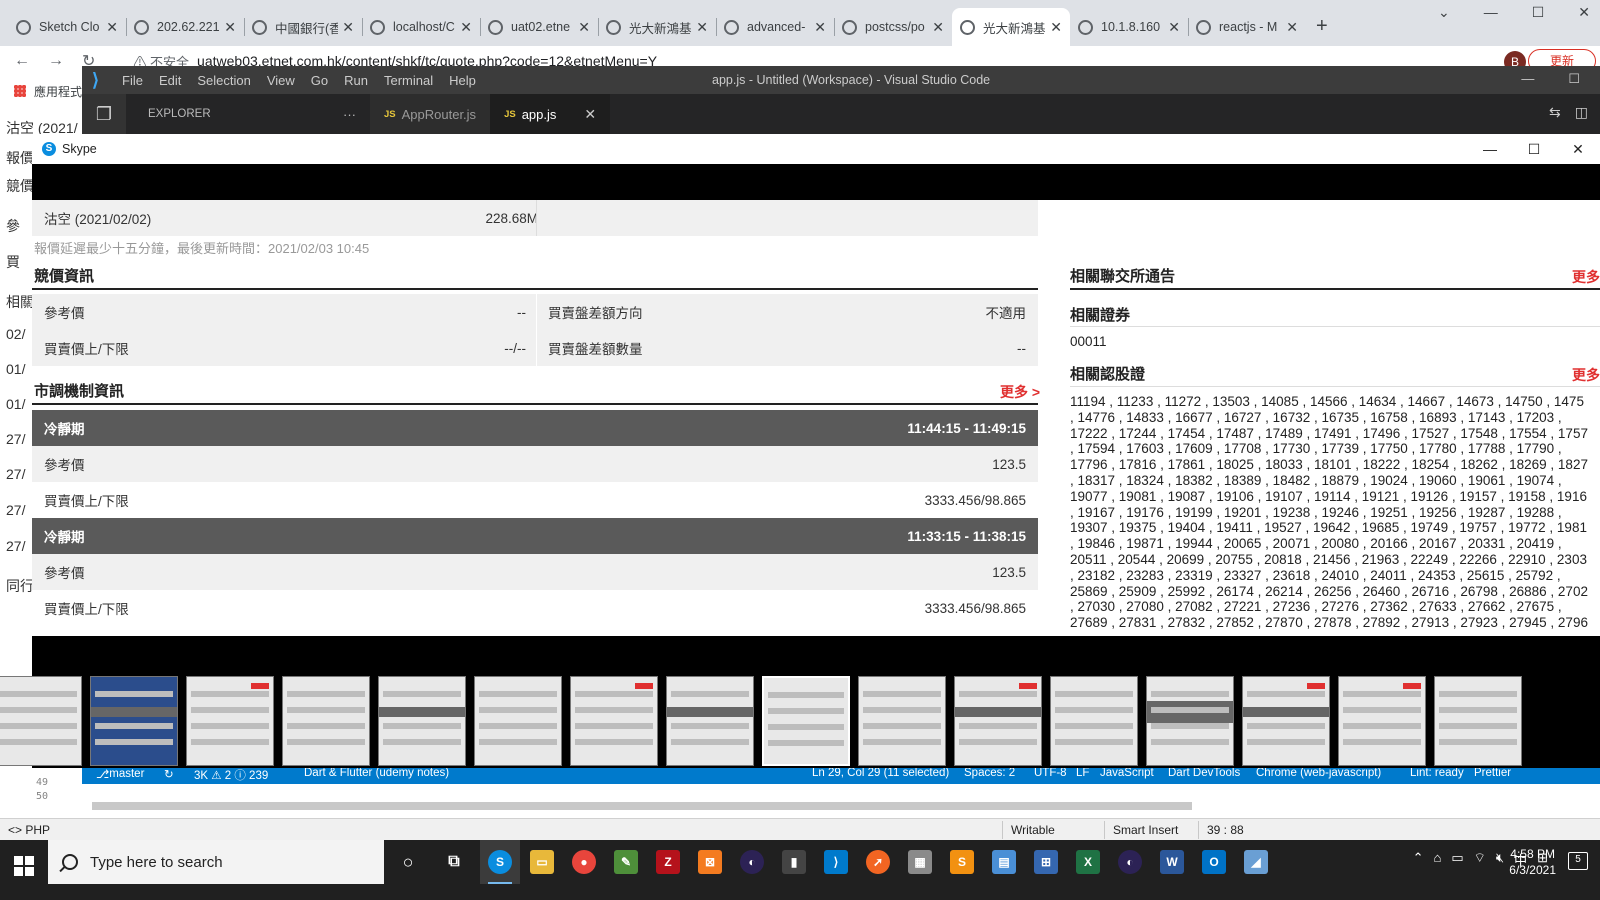 The width and height of the screenshot is (1600, 900). Describe the element at coordinates (1578, 861) in the screenshot. I see `notifications-icon: 5` at that location.